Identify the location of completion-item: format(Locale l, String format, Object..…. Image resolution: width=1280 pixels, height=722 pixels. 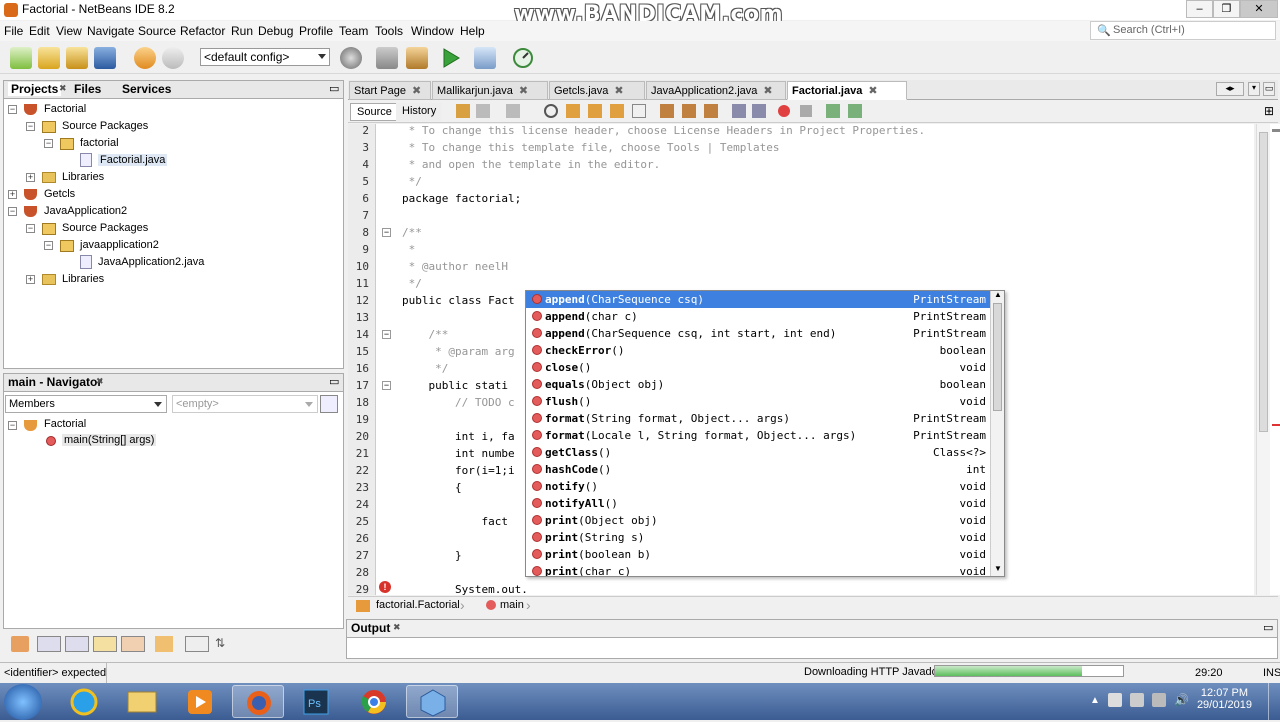
(759, 435).